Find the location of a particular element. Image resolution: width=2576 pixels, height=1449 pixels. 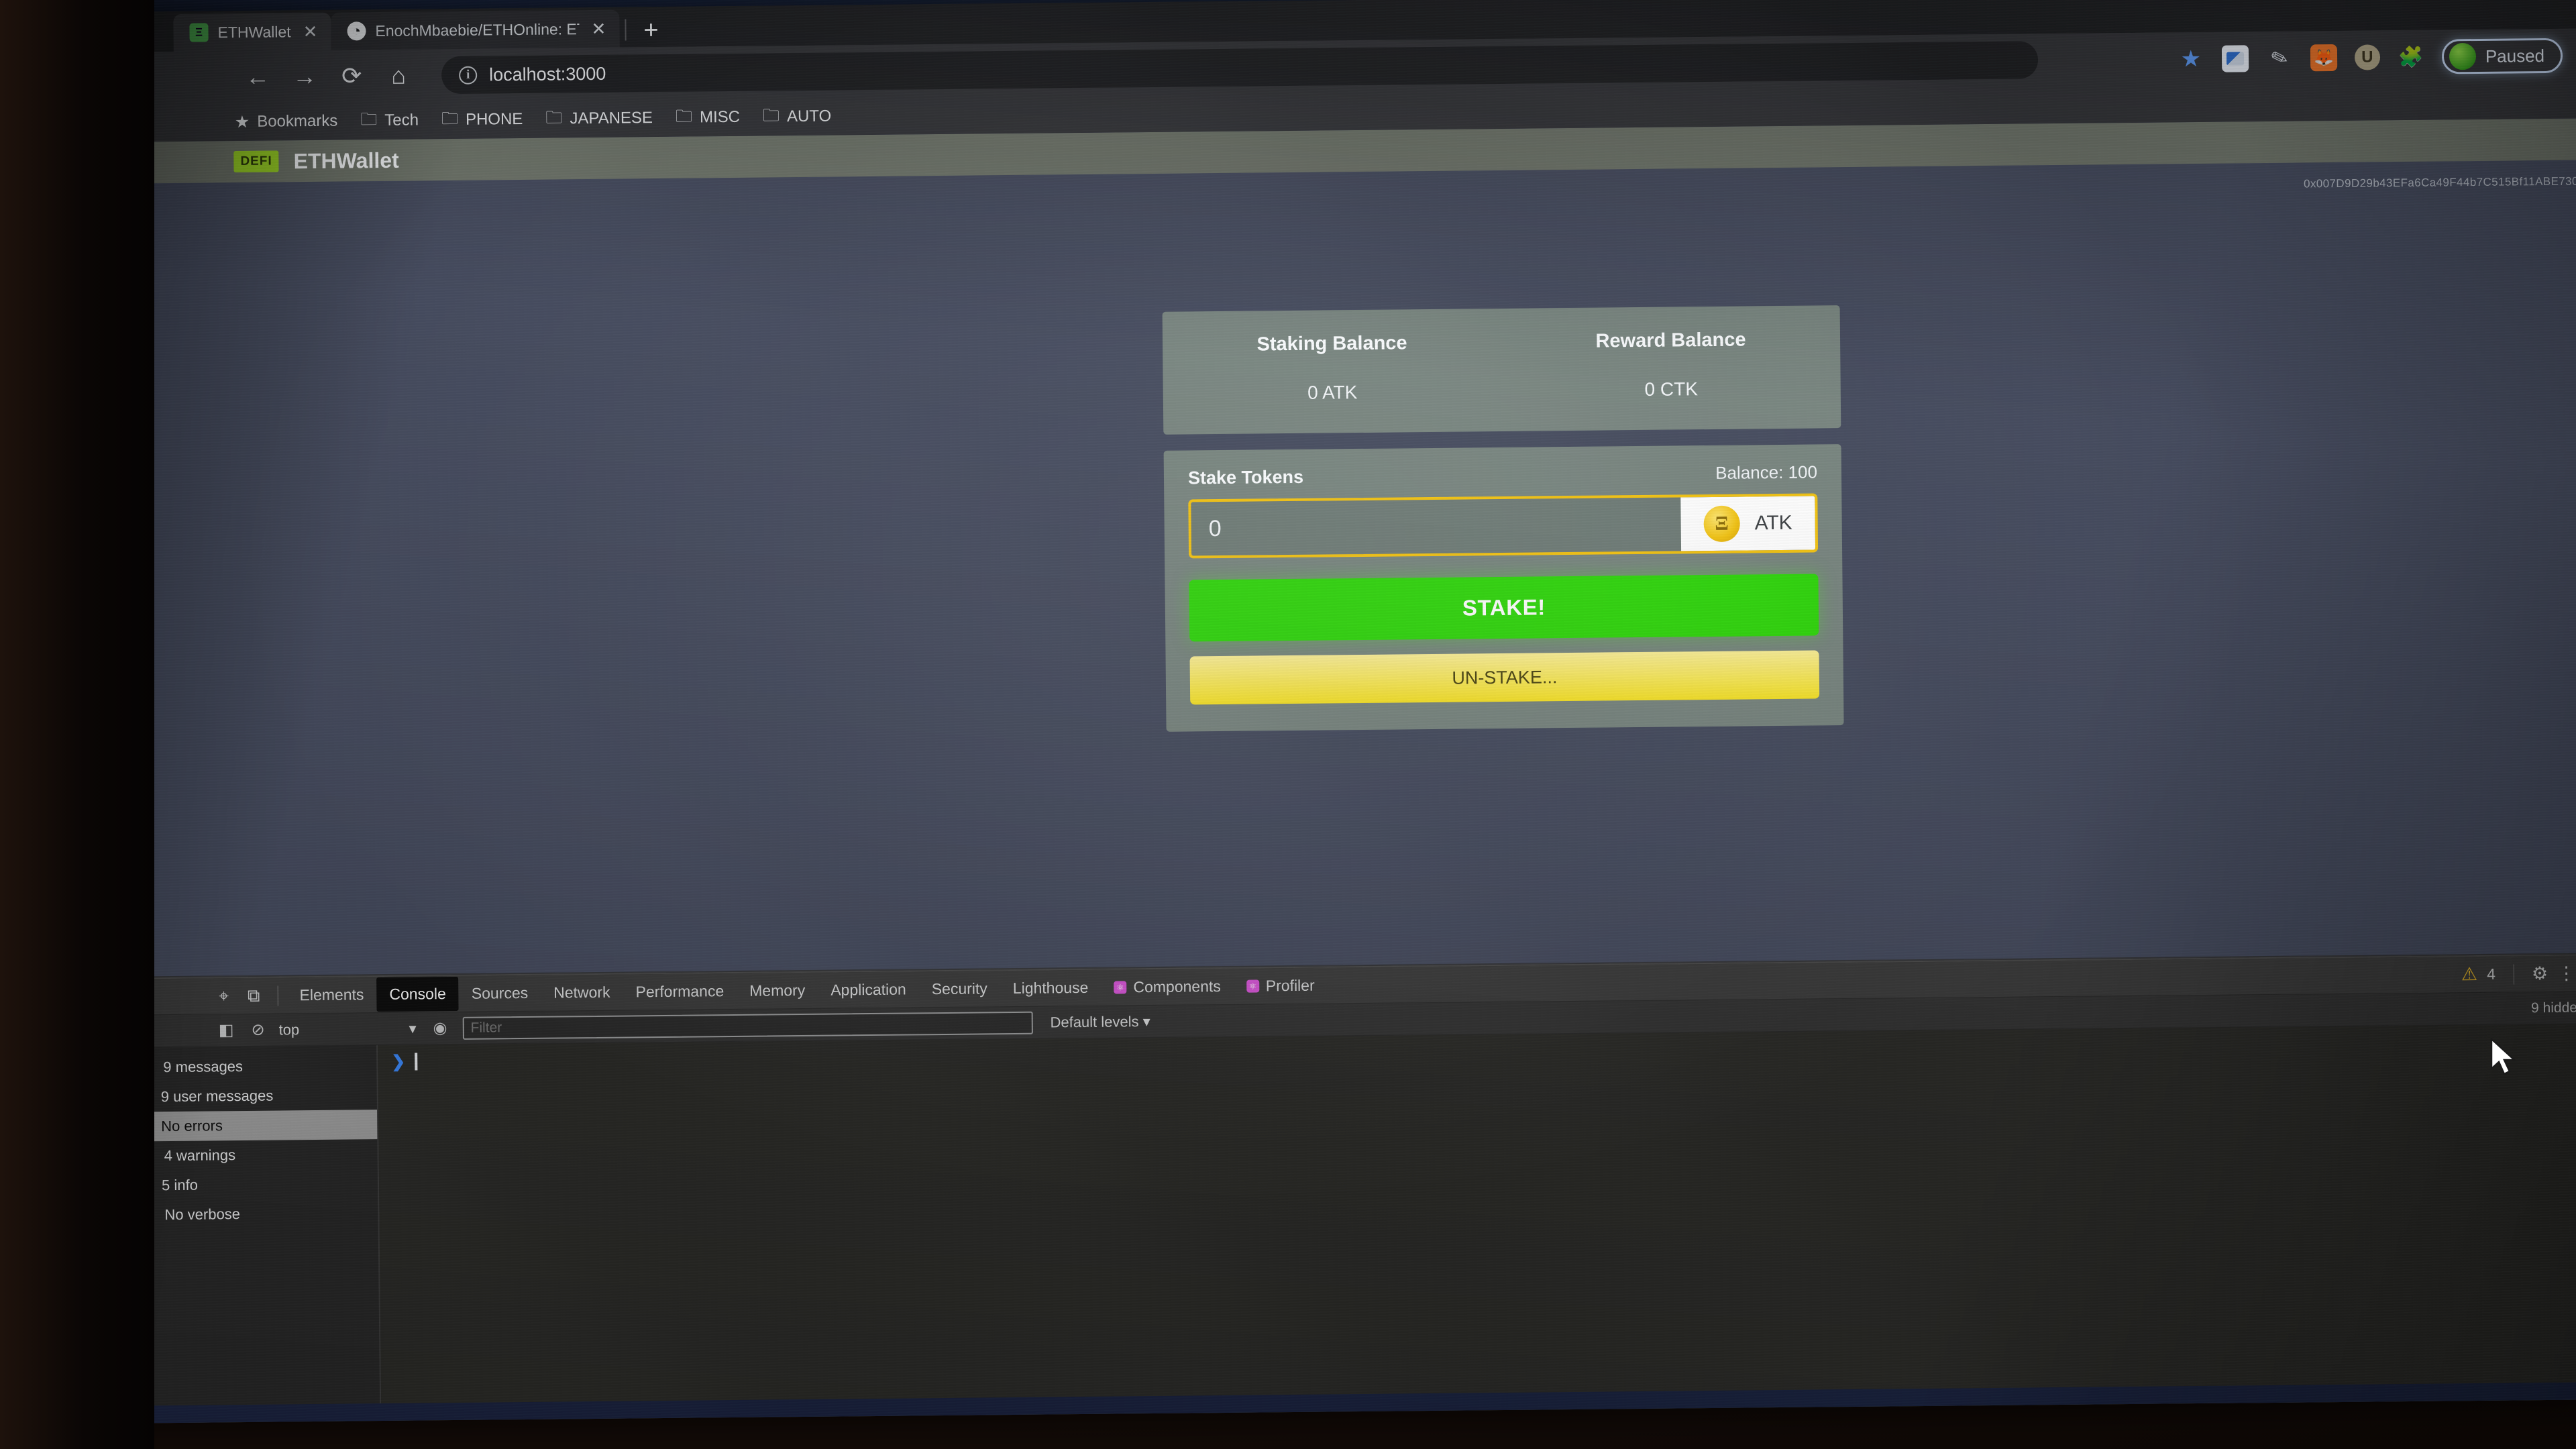

execution-context-value: top is located at coordinates (289, 1029).